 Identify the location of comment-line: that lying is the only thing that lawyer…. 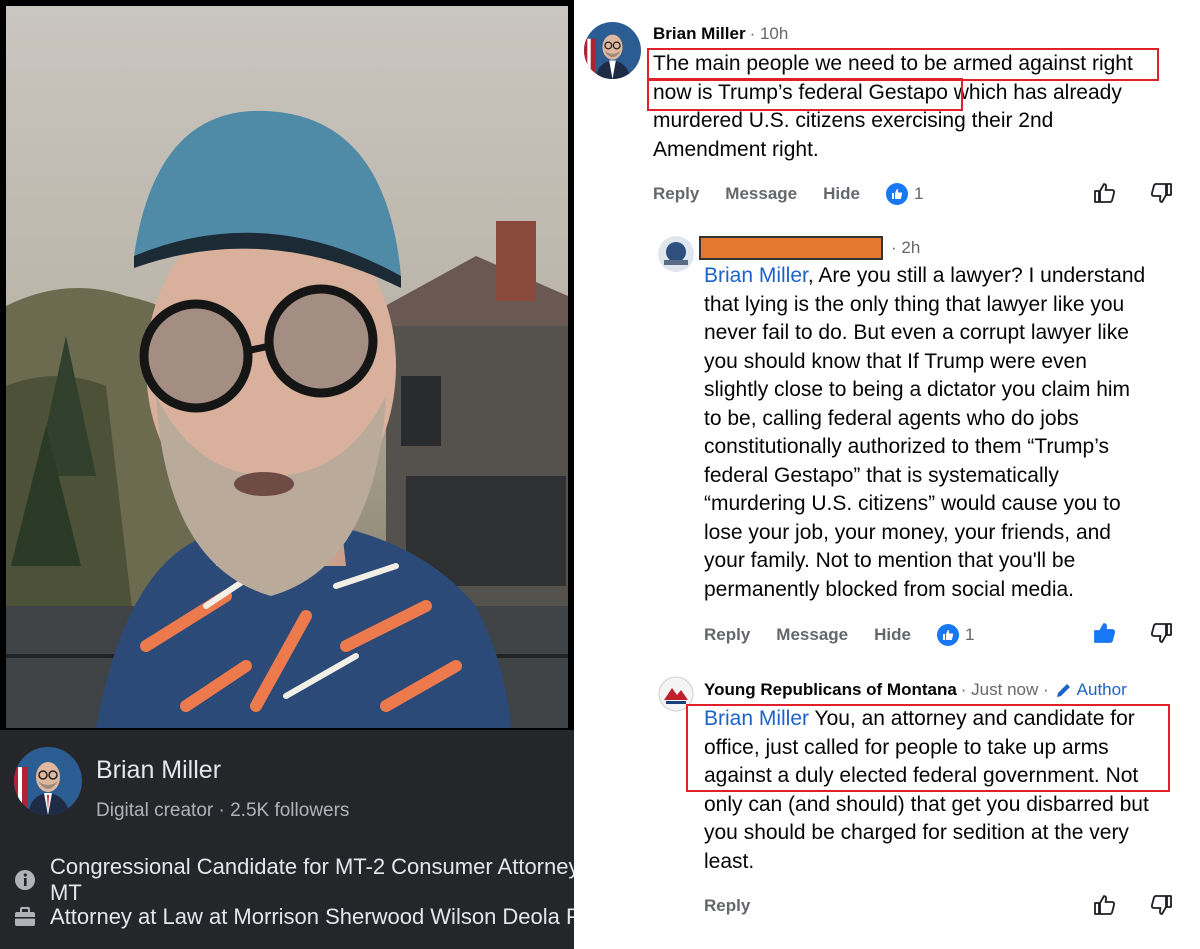
(914, 304).